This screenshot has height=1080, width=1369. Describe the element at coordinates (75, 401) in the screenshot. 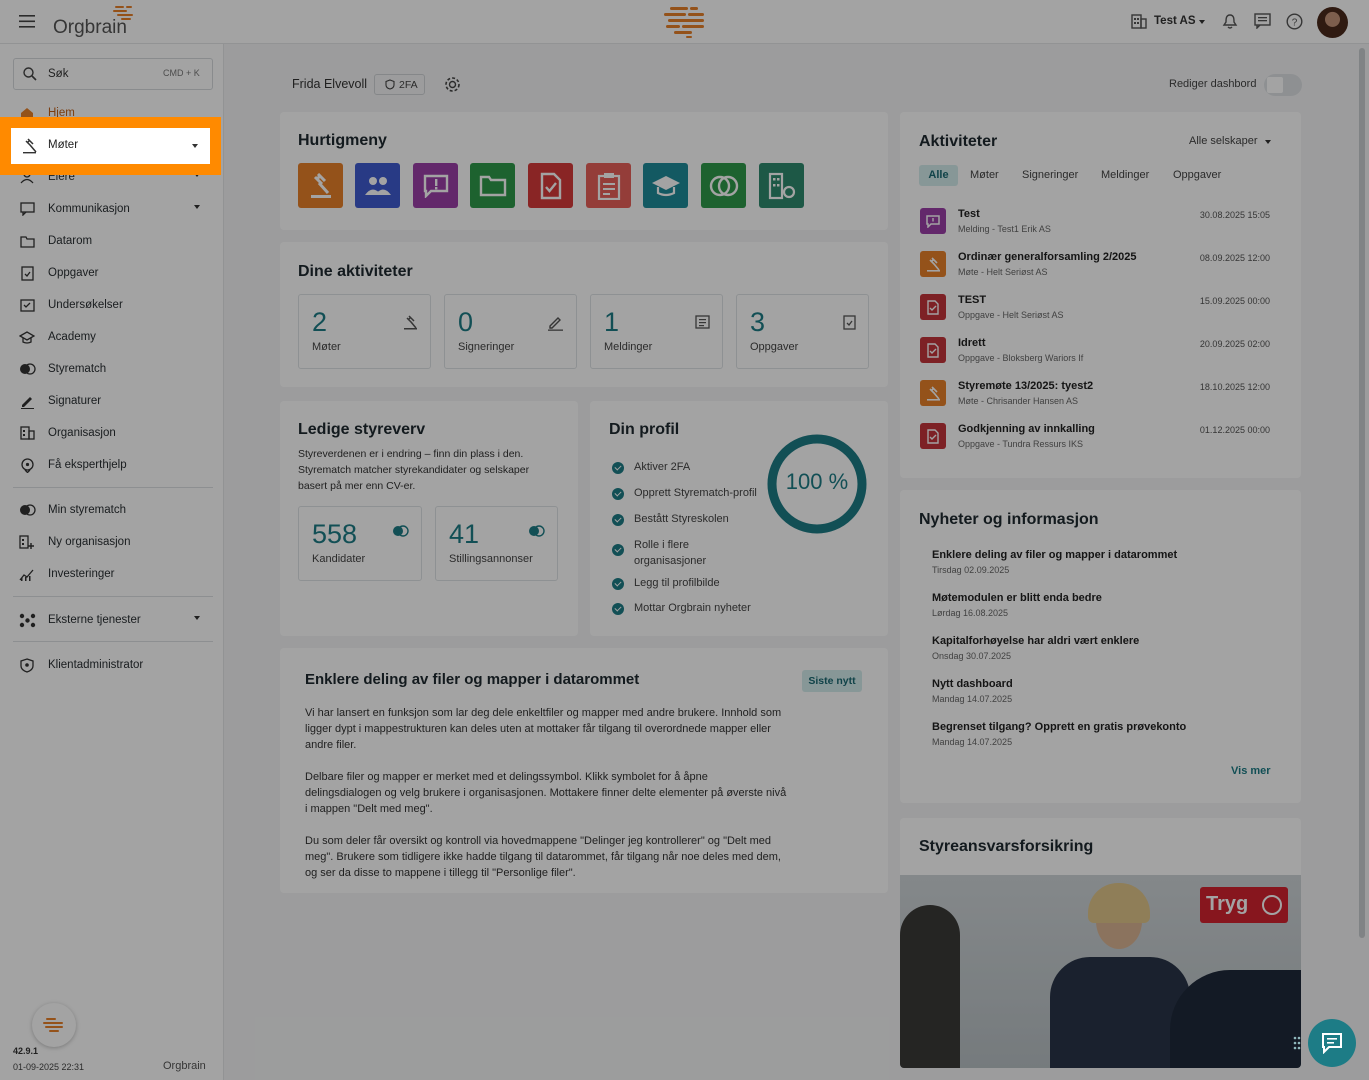

I see `sidebar-item-label: Signaturer` at that location.